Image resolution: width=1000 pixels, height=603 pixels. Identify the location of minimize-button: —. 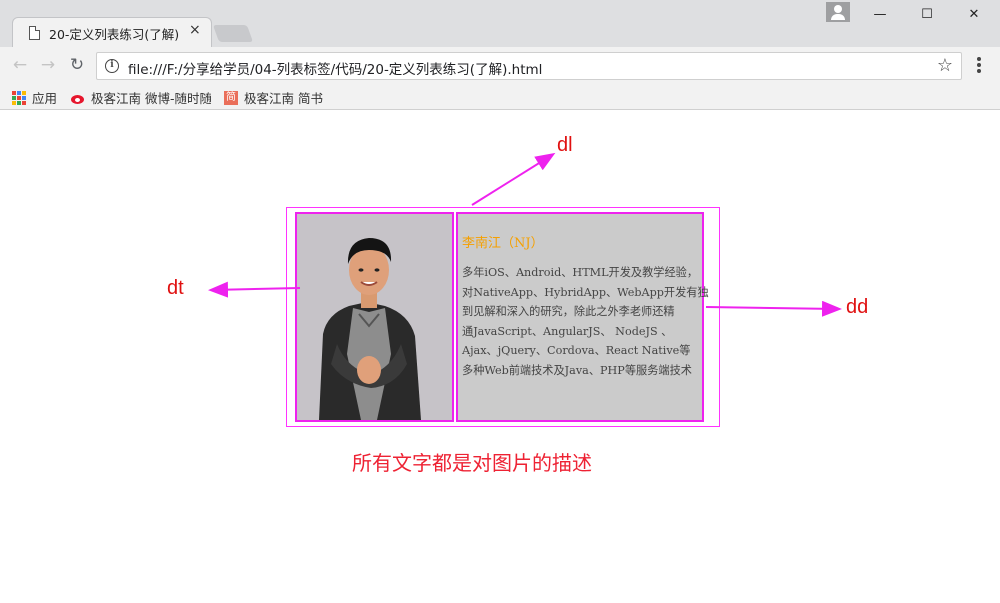
(880, 15).